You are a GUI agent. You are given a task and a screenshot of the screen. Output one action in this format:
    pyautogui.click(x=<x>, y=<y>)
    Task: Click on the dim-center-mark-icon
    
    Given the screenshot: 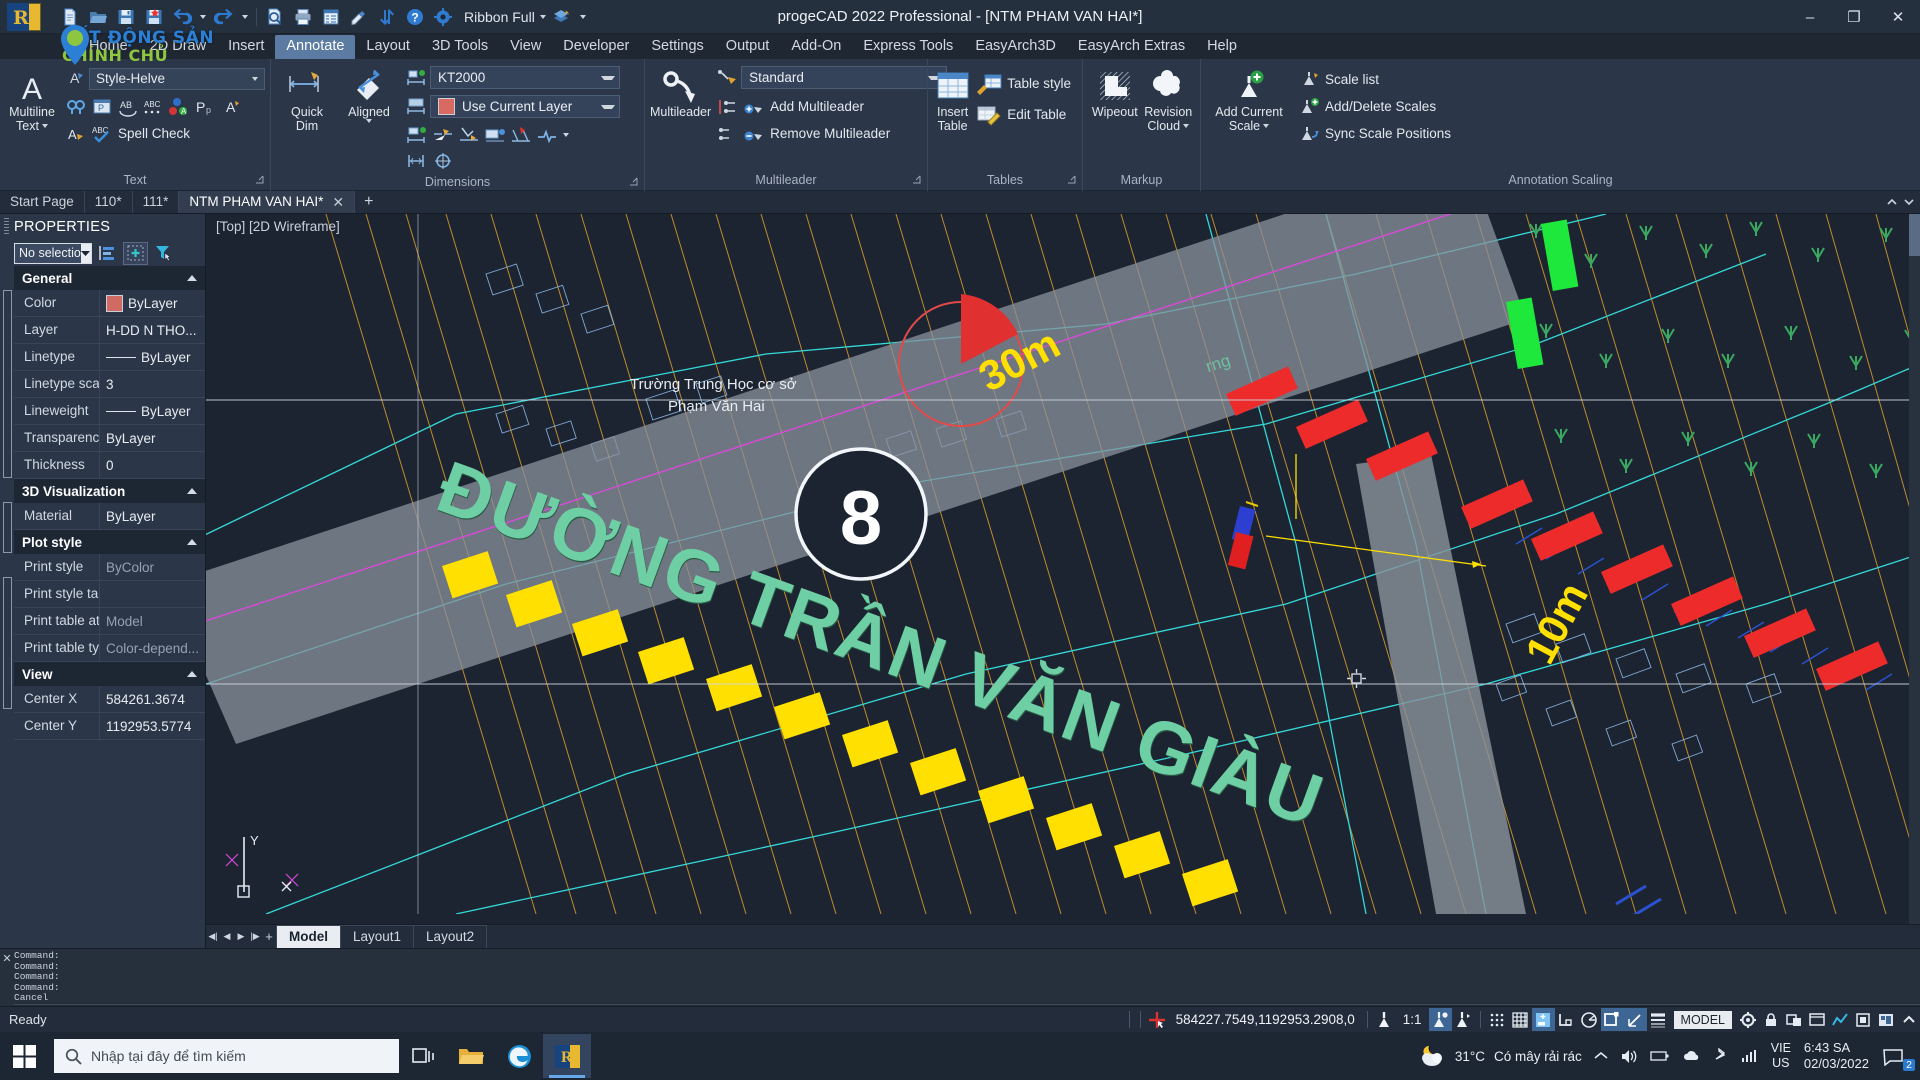 What is the action you would take?
    pyautogui.click(x=442, y=160)
    